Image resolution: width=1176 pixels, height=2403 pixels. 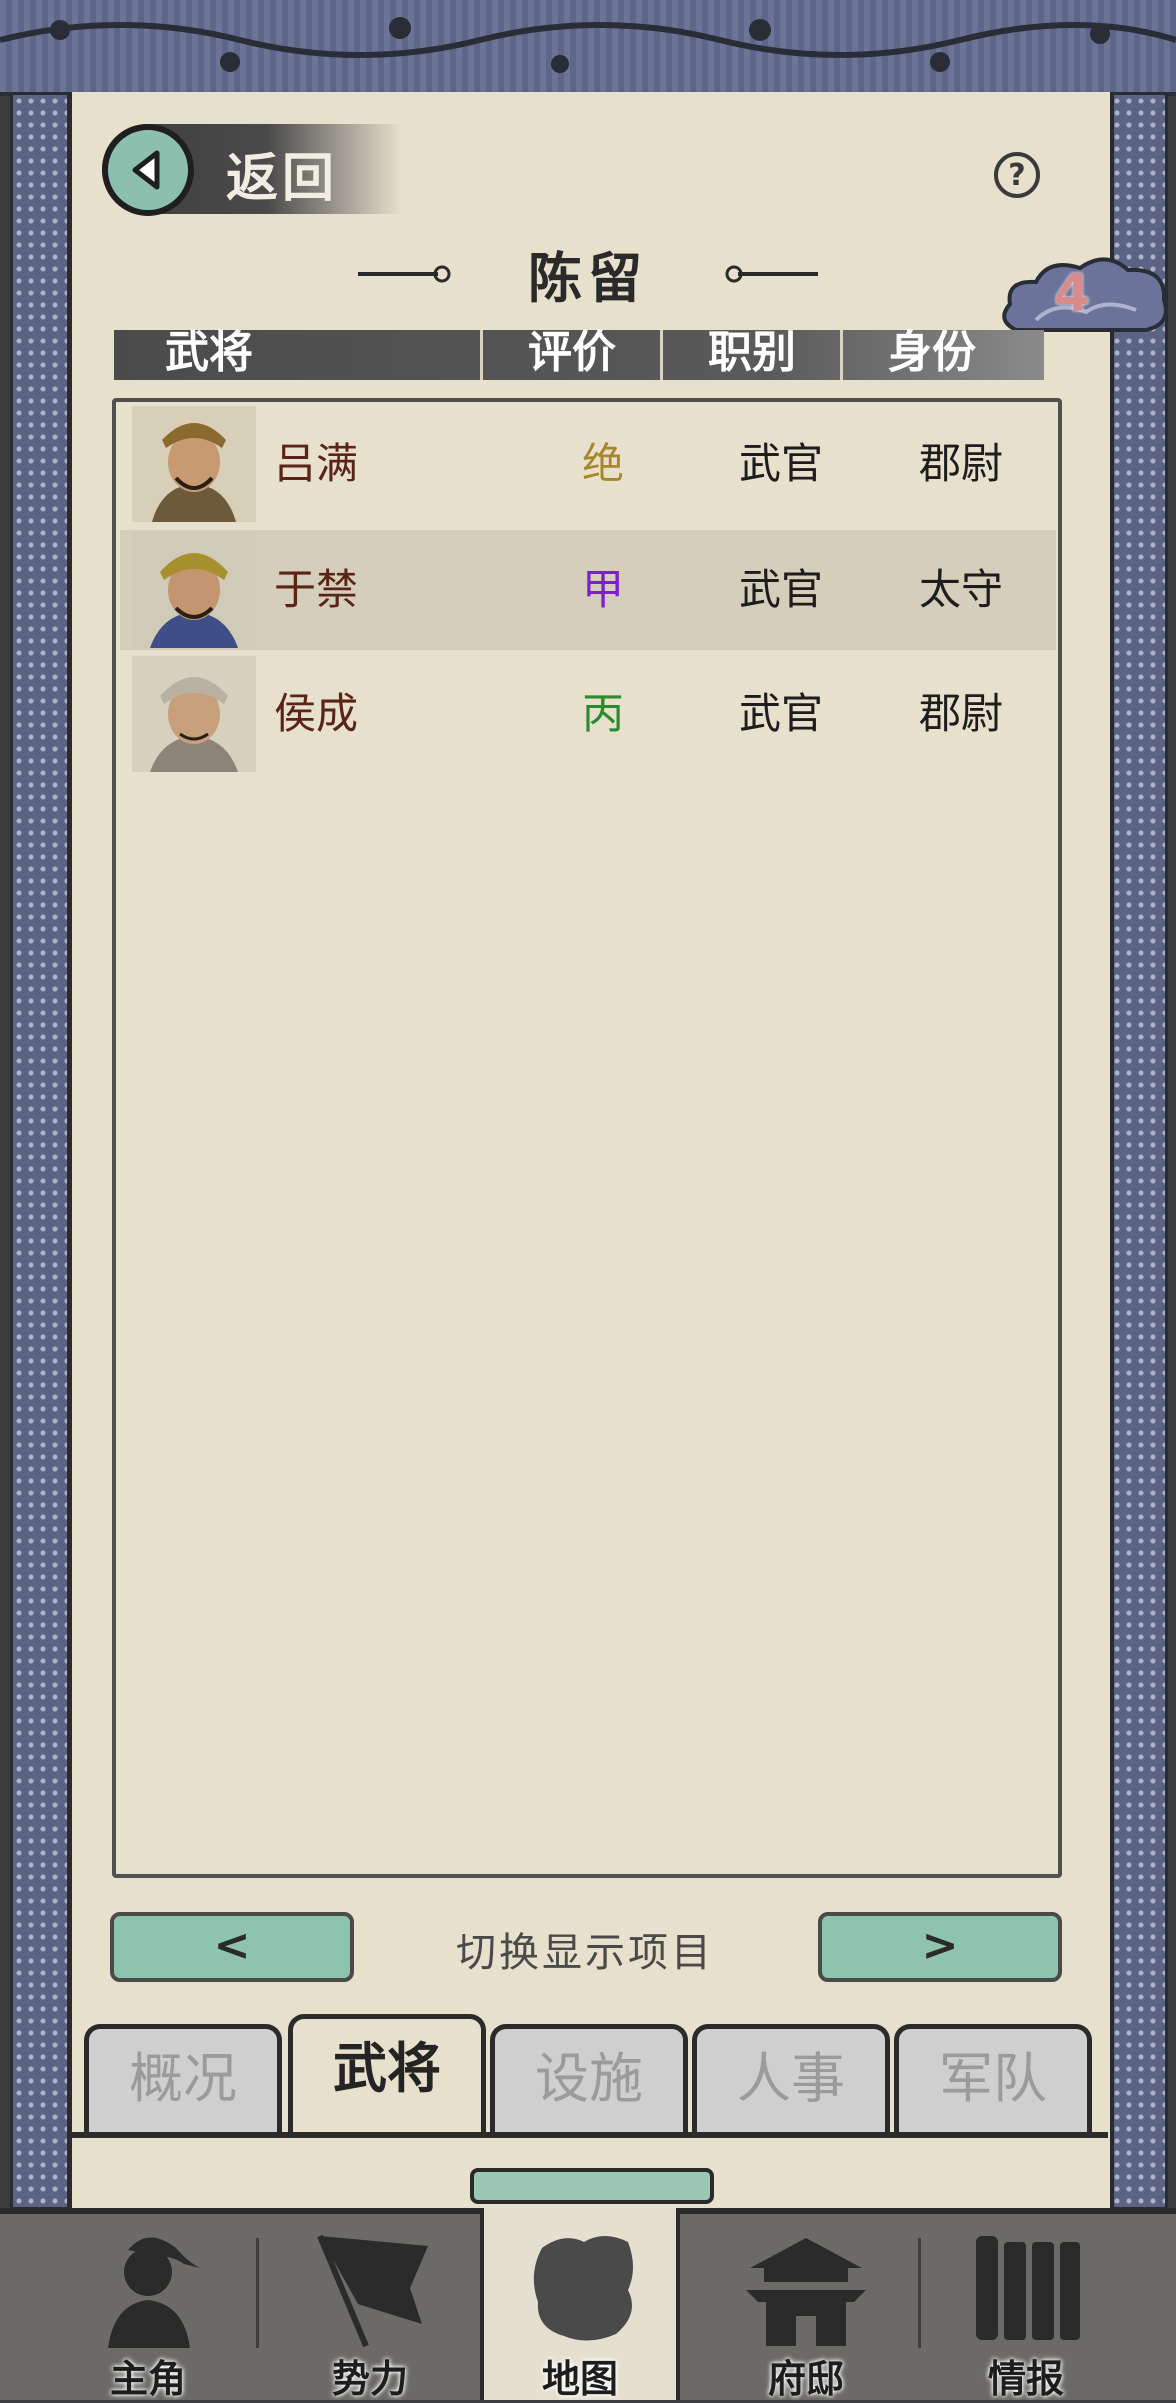 I want to click on tab-facilities: 设施, so click(x=589, y=2079).